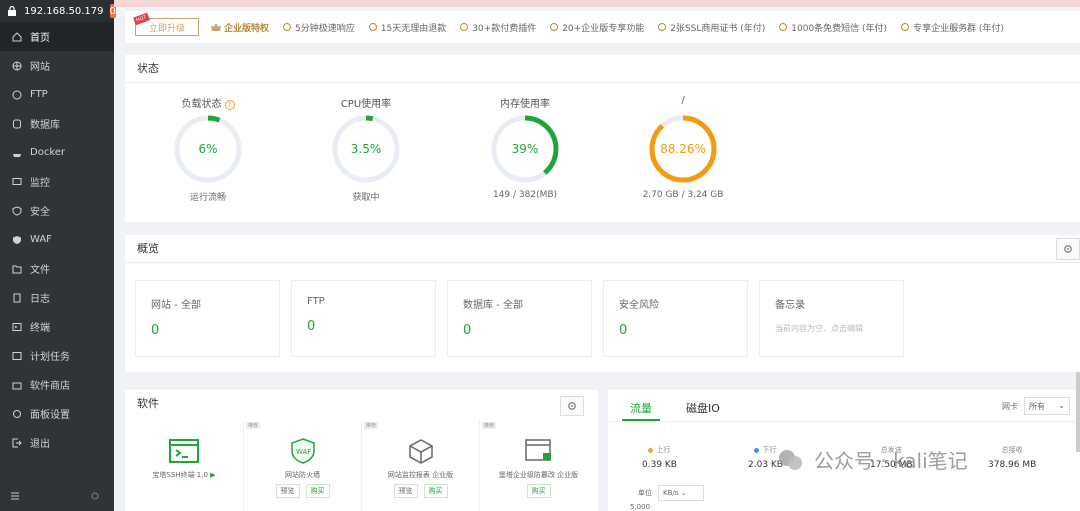 This screenshot has height=511, width=1080. Describe the element at coordinates (833, 27) in the screenshot. I see `promo-feature: 1000条免费短信 (年付)` at that location.